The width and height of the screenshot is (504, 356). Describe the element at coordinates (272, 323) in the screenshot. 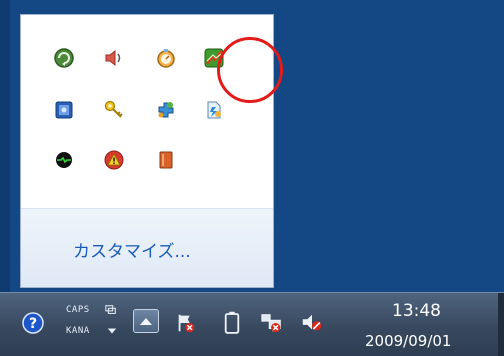

I see `network-disconnected-icon` at that location.